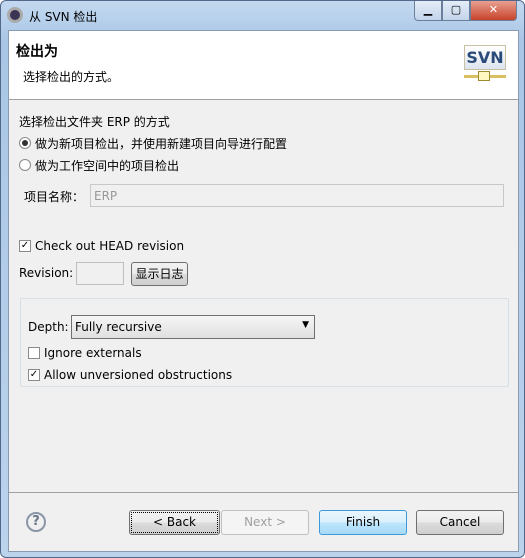 This screenshot has height=558, width=525. I want to click on radio-workspace-label: 做为工作空间中的项目检出, so click(107, 165).